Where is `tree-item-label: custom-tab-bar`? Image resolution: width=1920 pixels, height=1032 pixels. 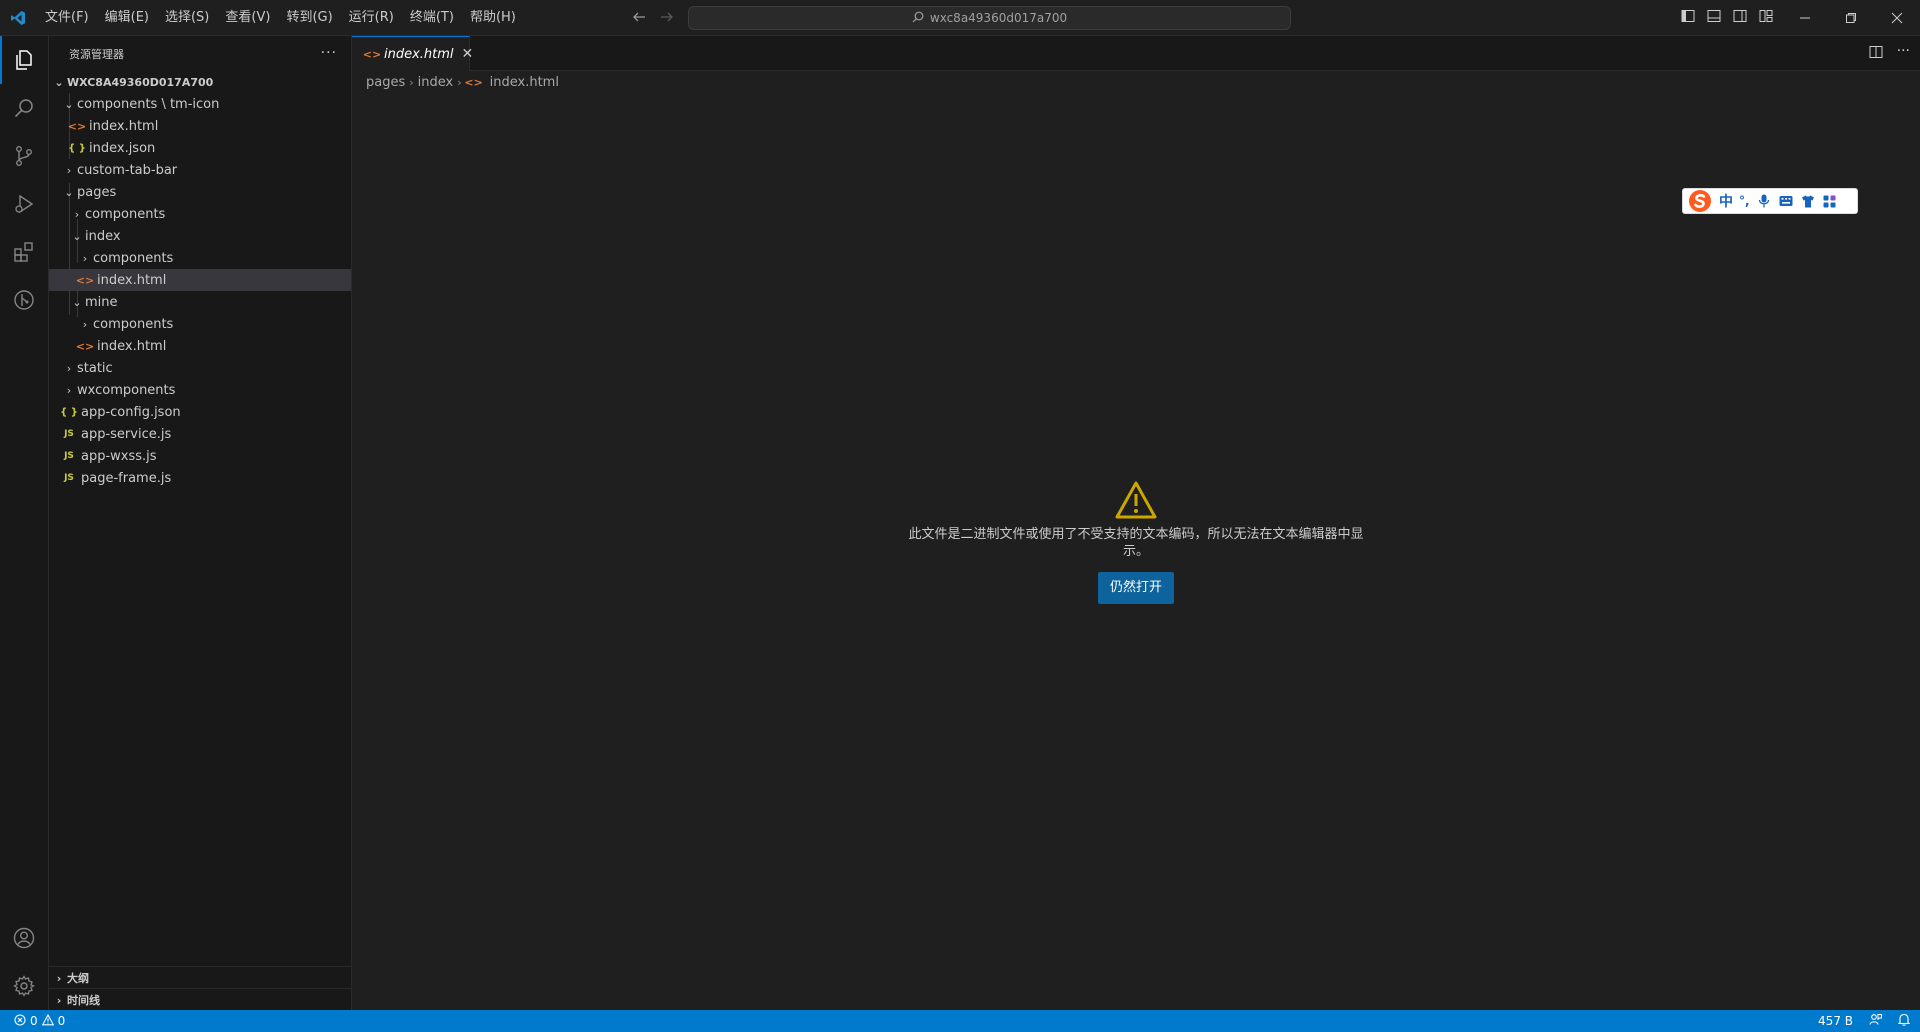
tree-item-label: custom-tab-bar is located at coordinates (127, 170).